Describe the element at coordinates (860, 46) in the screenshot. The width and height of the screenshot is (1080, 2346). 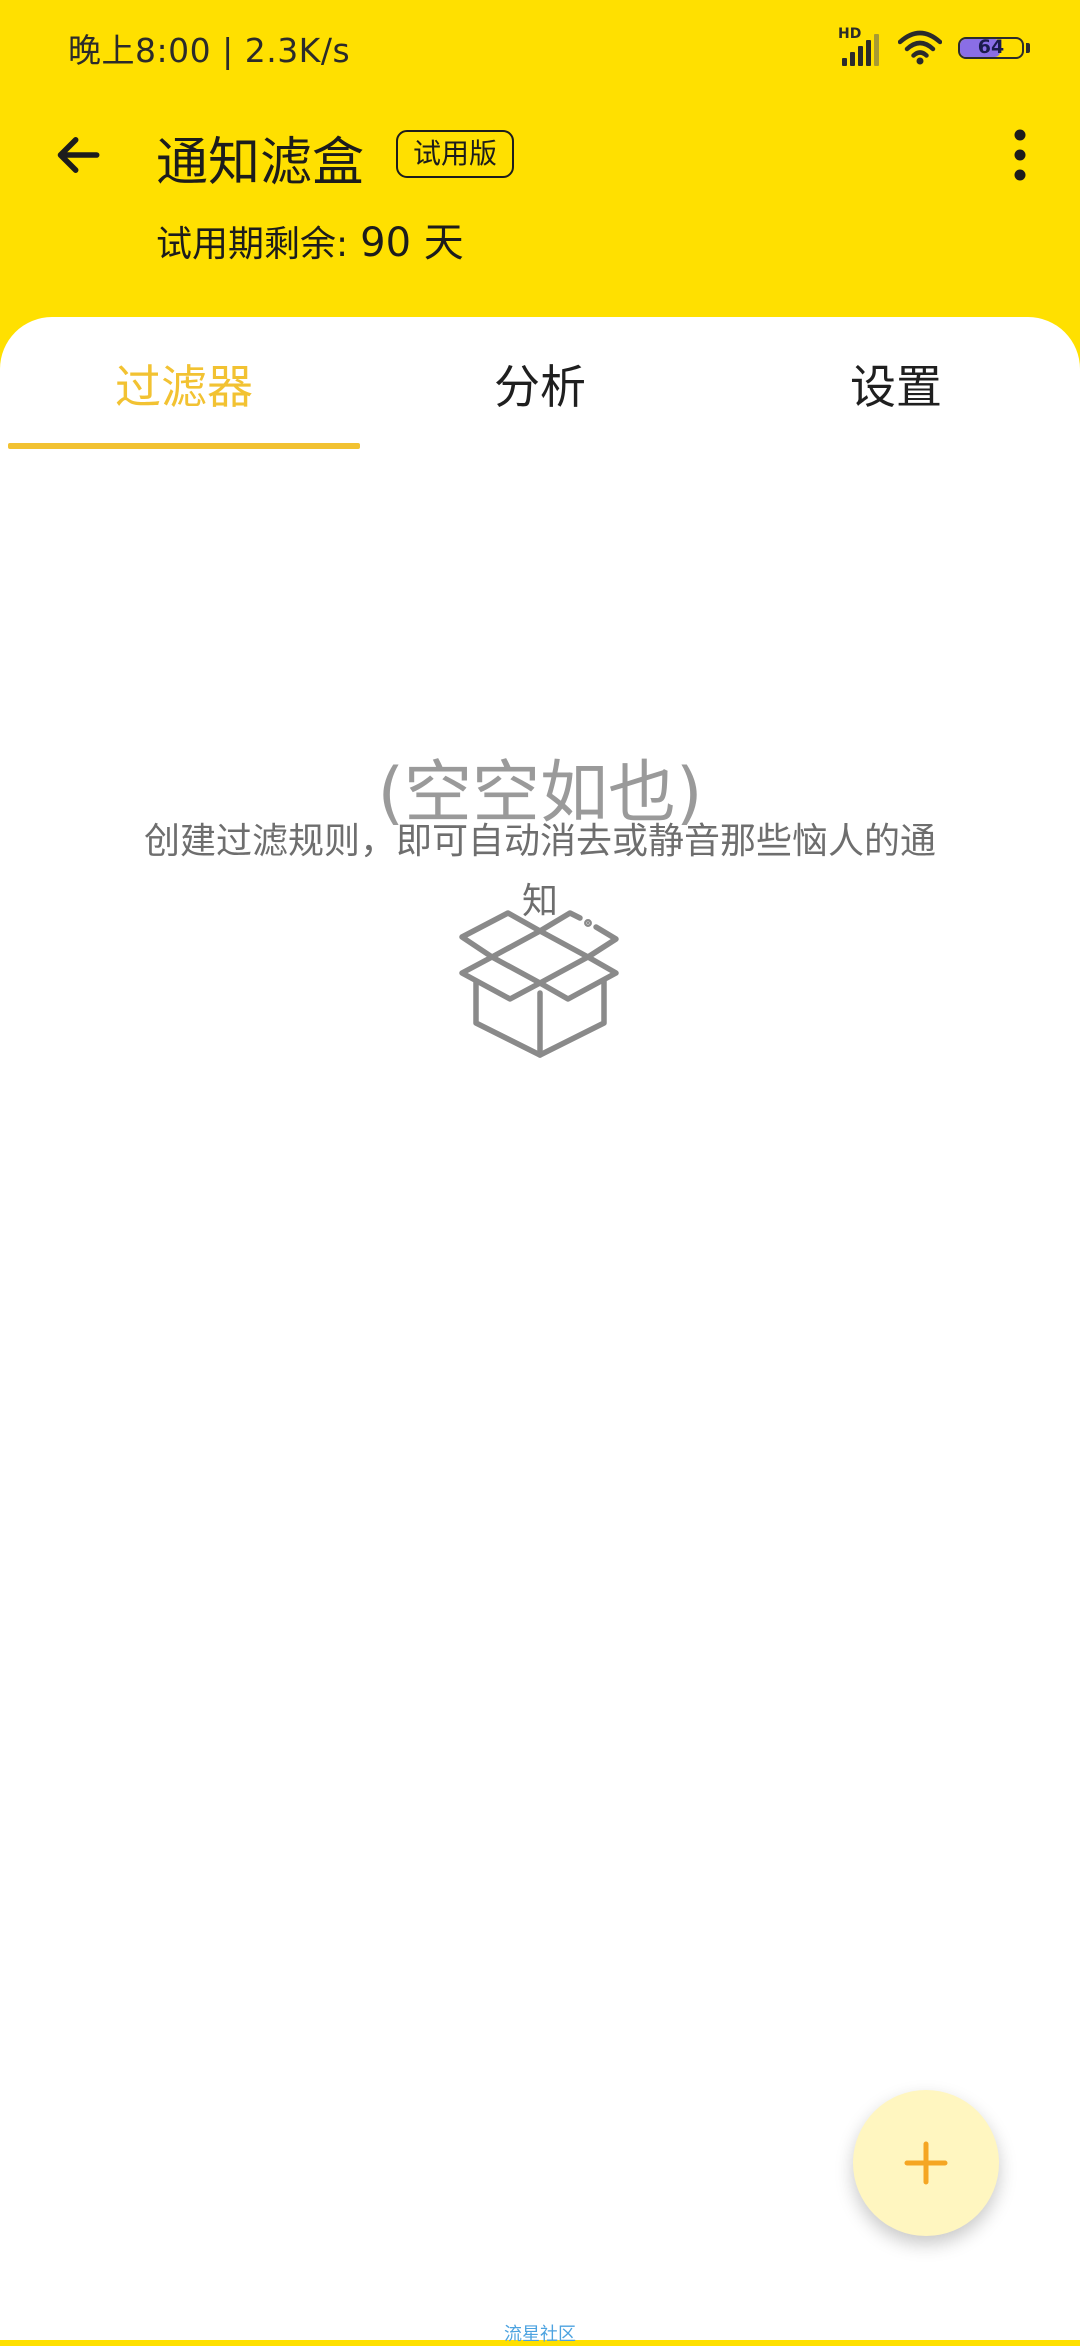
I see `cellular-signal-icon: HD` at that location.